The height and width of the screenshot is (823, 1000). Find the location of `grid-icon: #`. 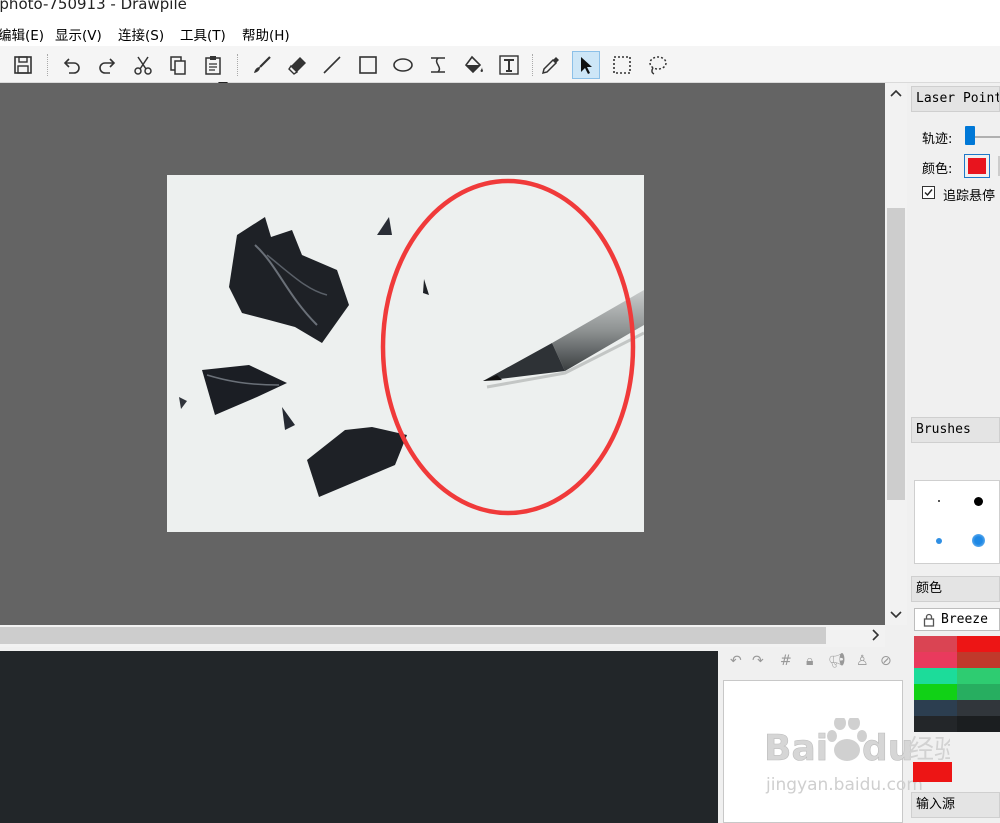

grid-icon: # is located at coordinates (786, 661).